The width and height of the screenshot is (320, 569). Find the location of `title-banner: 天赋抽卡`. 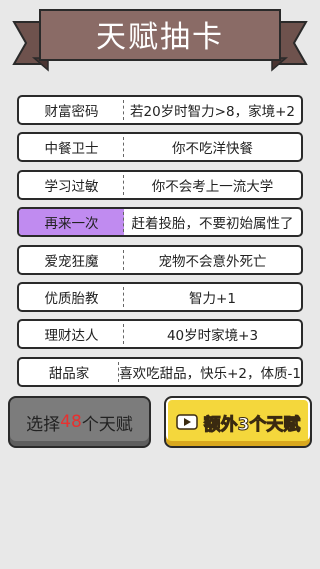

title-banner: 天赋抽卡 is located at coordinates (160, 41).